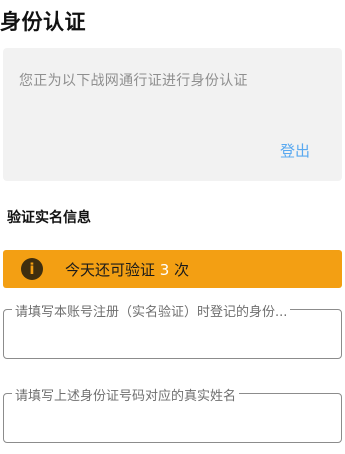  What do you see at coordinates (164, 270) in the screenshot?
I see `attempts-count: 3` at bounding box center [164, 270].